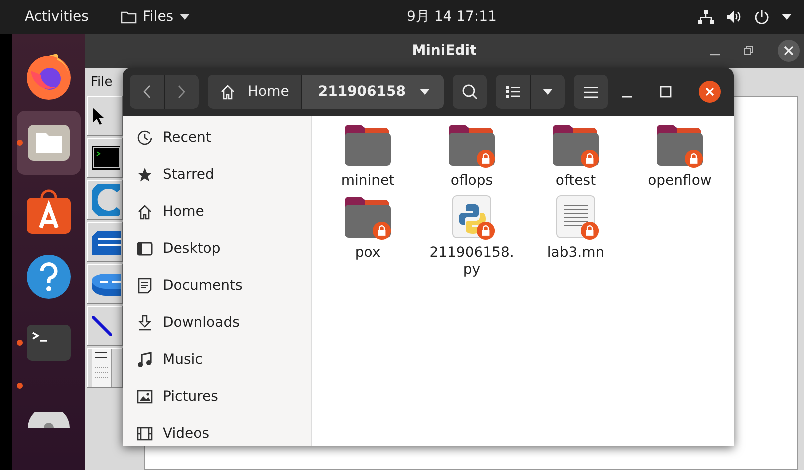 This screenshot has width=804, height=470. Describe the element at coordinates (666, 92) in the screenshot. I see `maximize-icon` at that location.